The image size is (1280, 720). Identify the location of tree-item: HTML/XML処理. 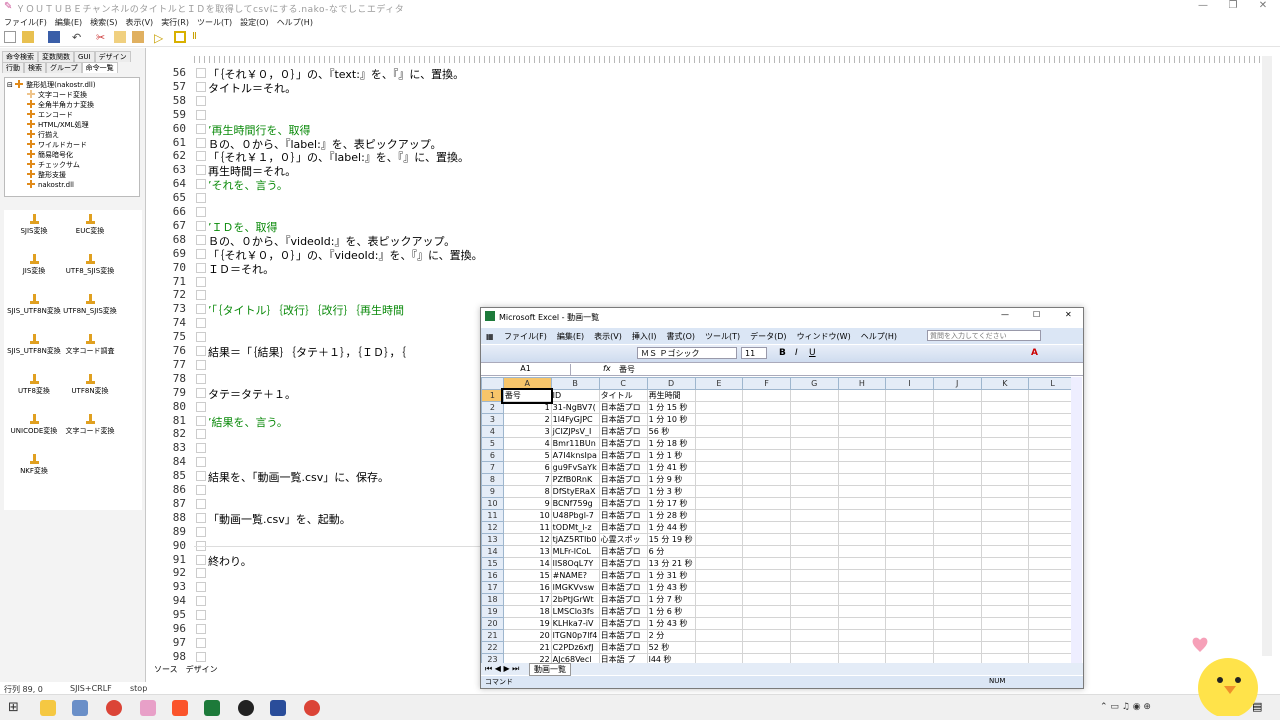
(58, 124).